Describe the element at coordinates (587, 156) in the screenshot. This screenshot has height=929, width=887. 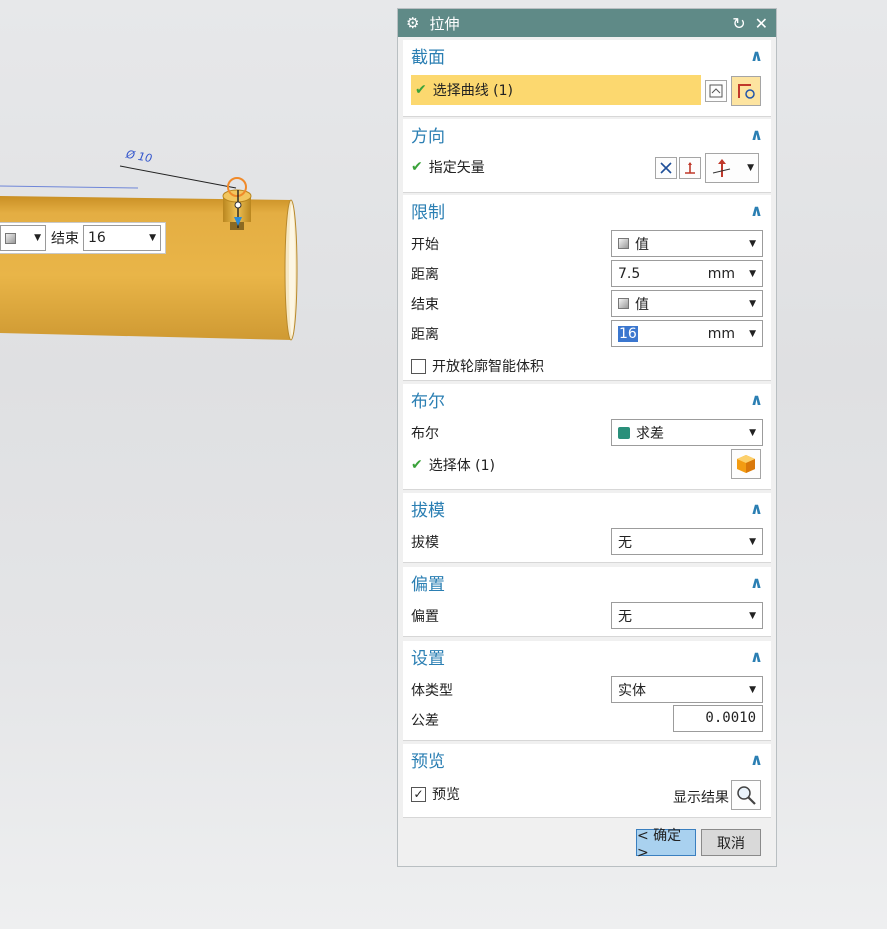
I see `direction-group: 方向 ∧ ✔ 指定矢量 ▼` at that location.